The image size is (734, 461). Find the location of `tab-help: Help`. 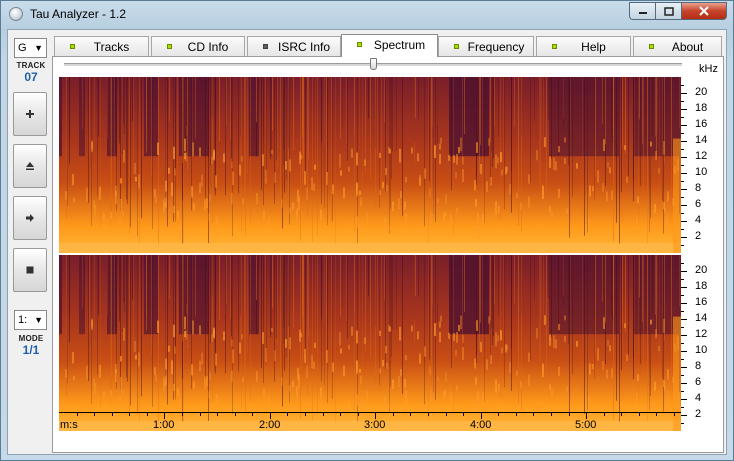

tab-help: Help is located at coordinates (583, 46).